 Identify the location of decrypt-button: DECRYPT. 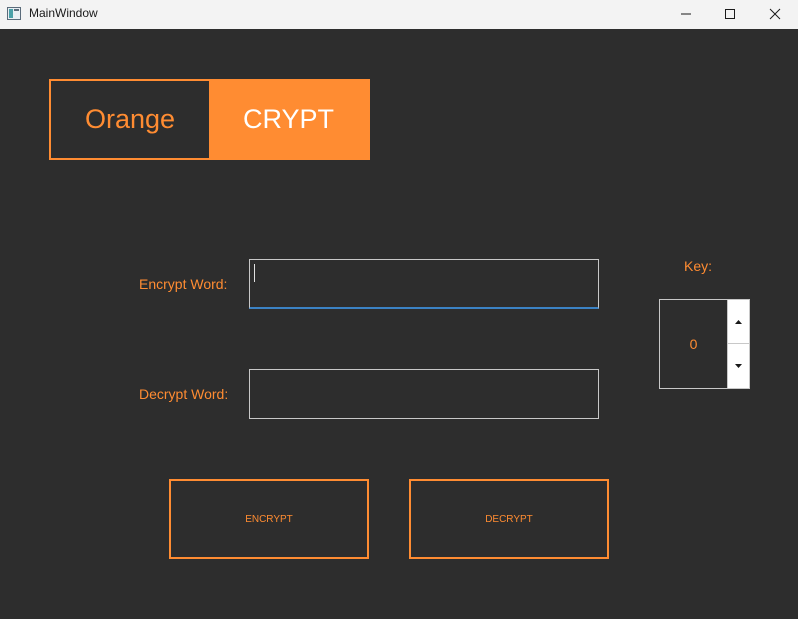
(509, 519).